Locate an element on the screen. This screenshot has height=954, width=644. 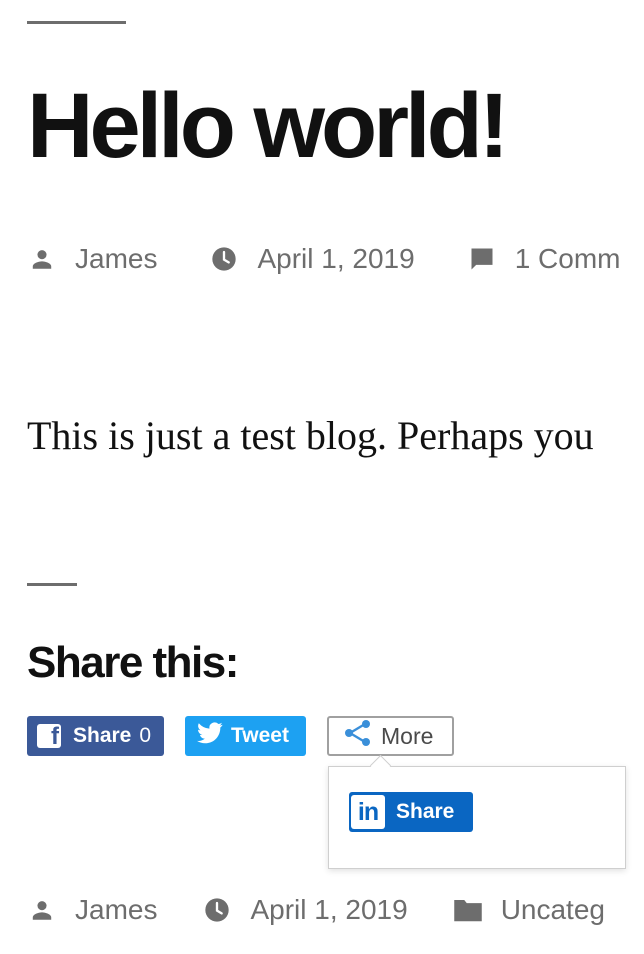
meta-category: Uncateg is located at coordinates (529, 910).